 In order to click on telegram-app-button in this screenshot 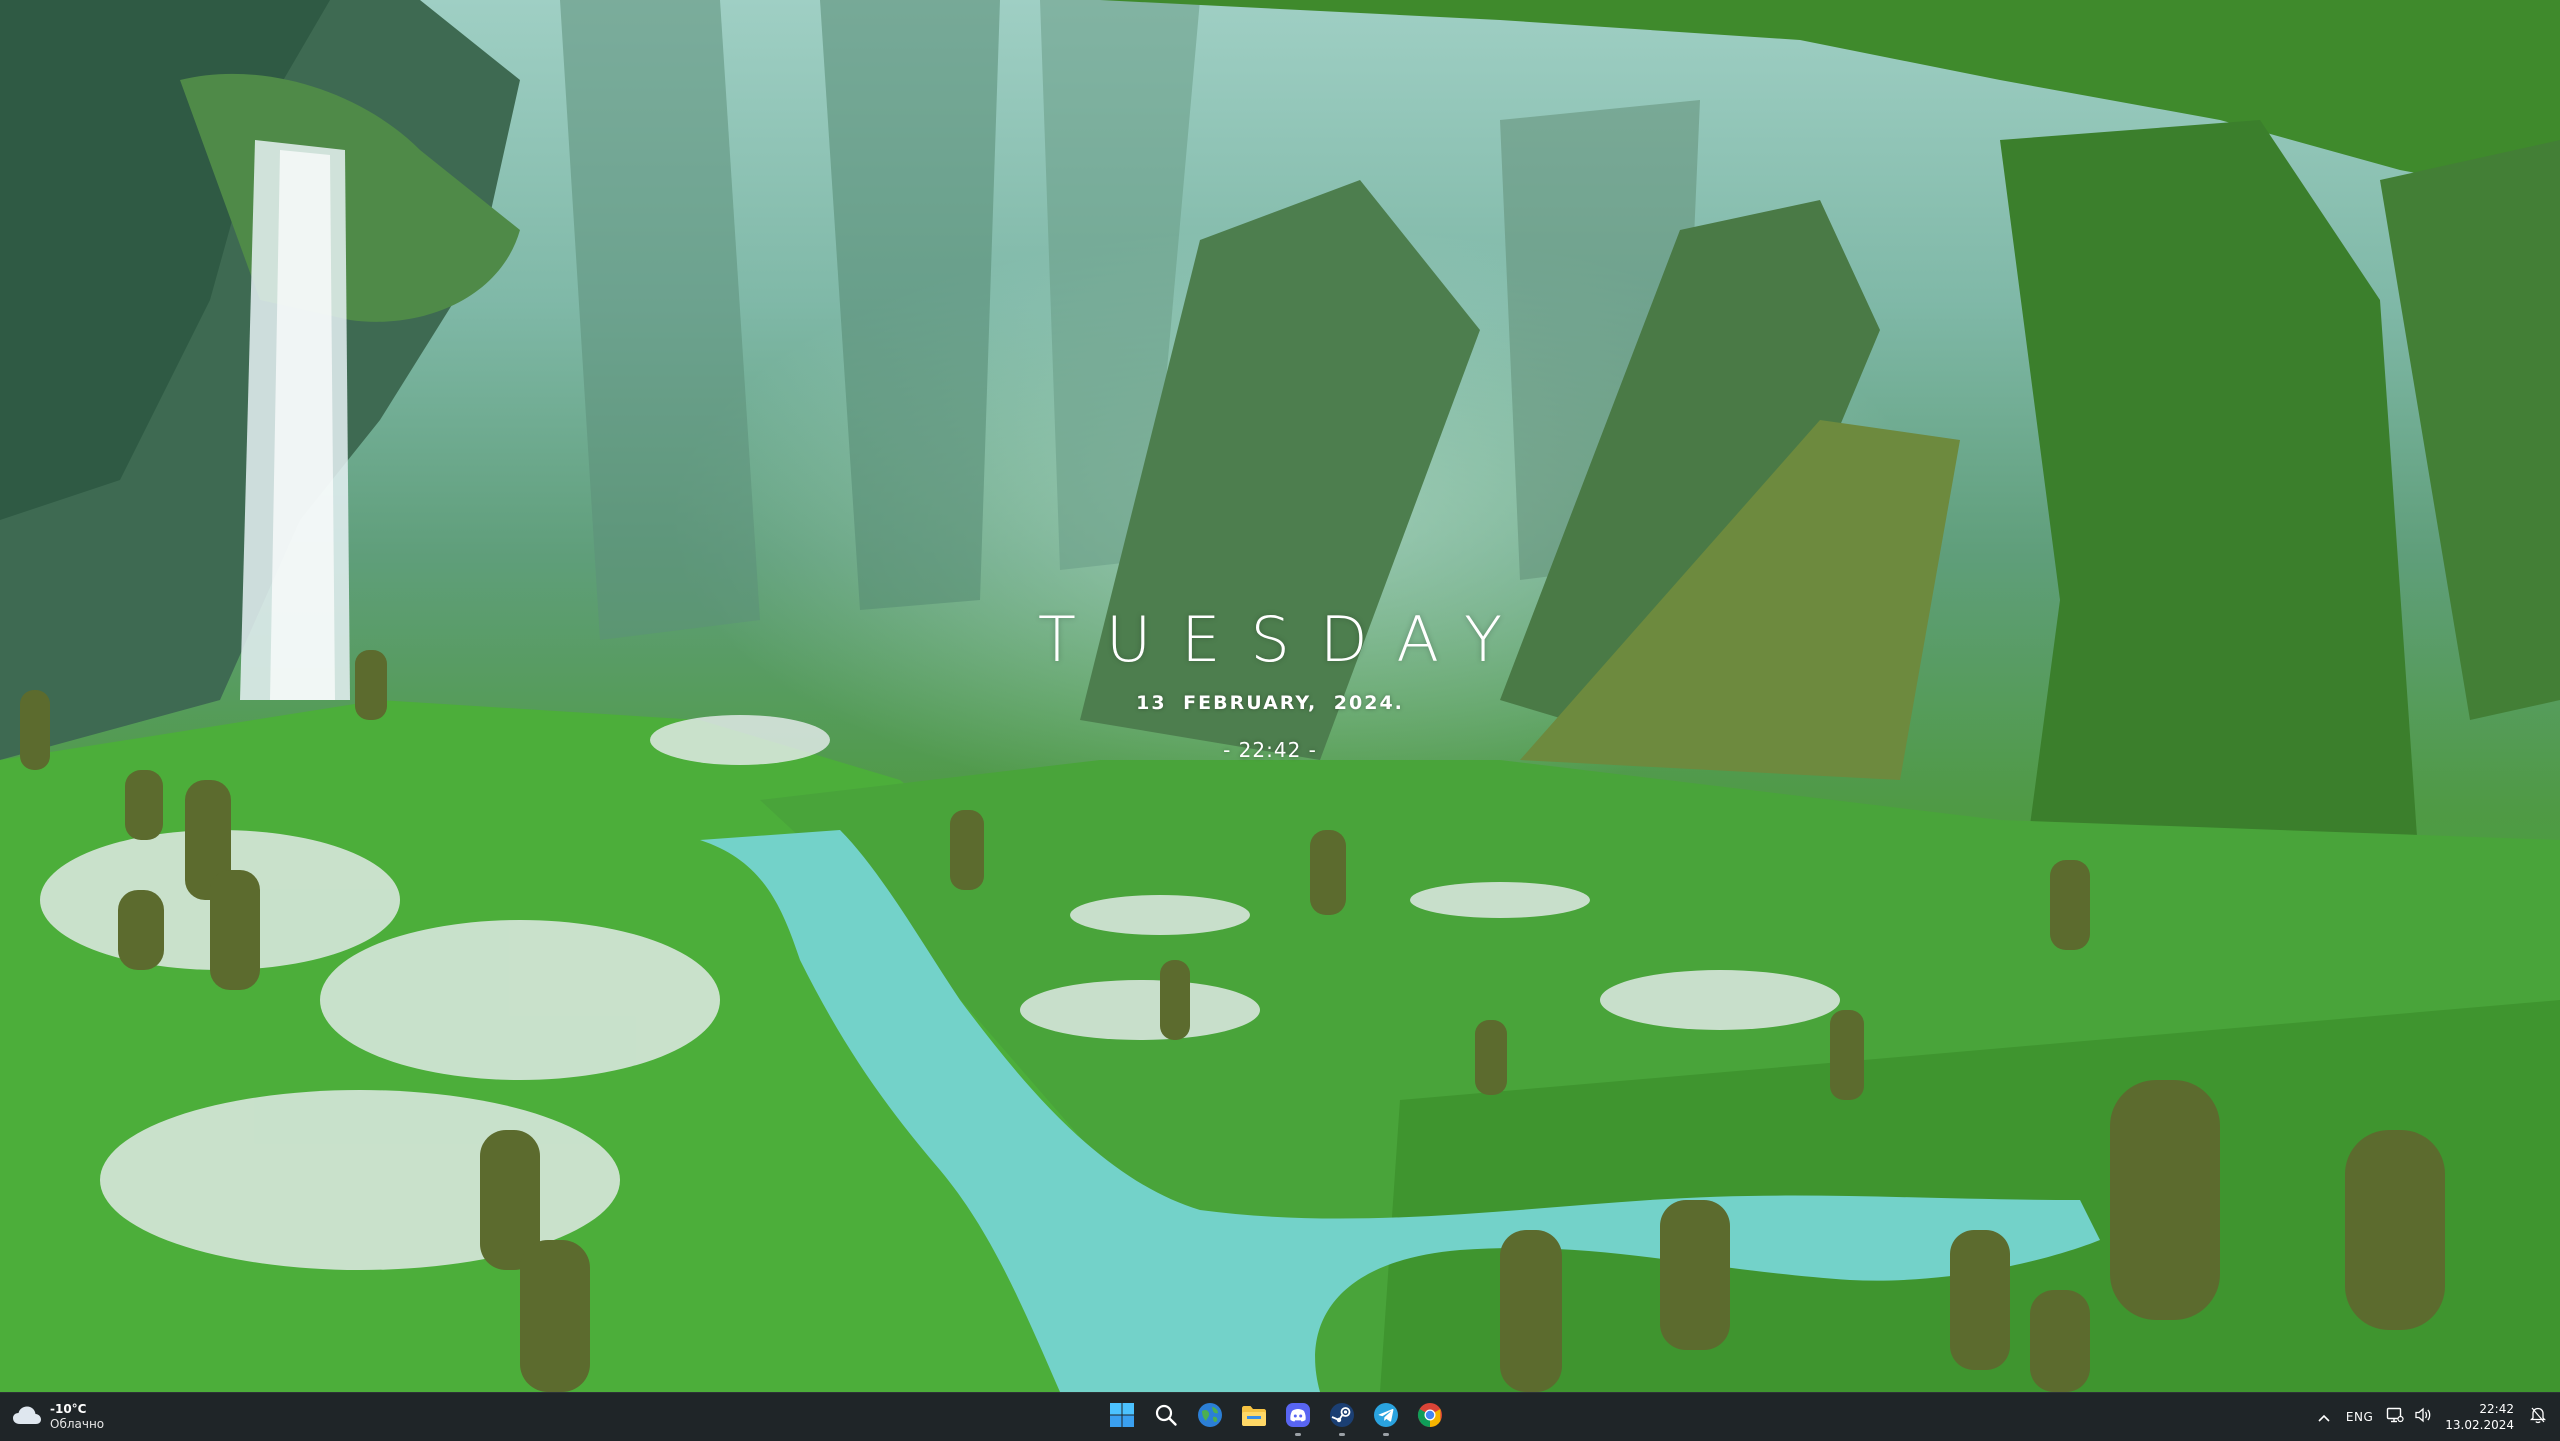, I will do `click(1386, 1417)`.